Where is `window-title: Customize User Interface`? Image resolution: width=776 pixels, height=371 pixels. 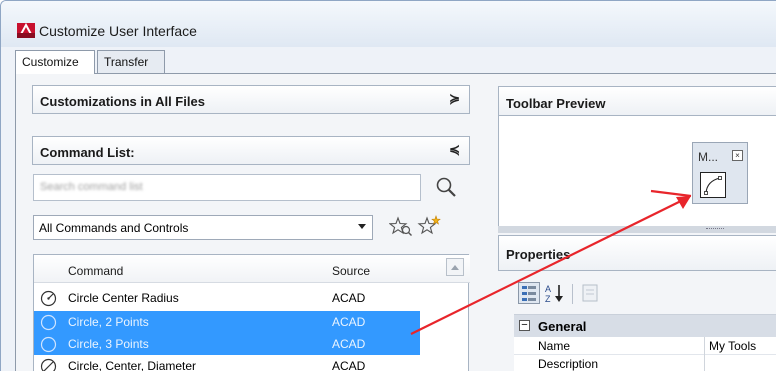
window-title: Customize User Interface is located at coordinates (118, 31).